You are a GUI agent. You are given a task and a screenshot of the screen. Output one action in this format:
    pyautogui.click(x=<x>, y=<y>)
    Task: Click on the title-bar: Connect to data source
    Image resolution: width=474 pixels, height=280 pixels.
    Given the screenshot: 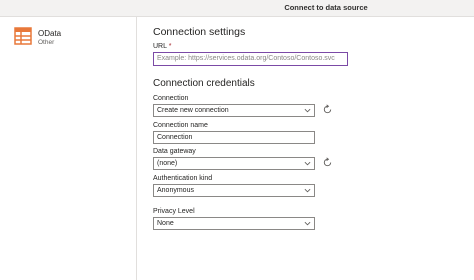 What is the action you would take?
    pyautogui.click(x=237, y=8)
    